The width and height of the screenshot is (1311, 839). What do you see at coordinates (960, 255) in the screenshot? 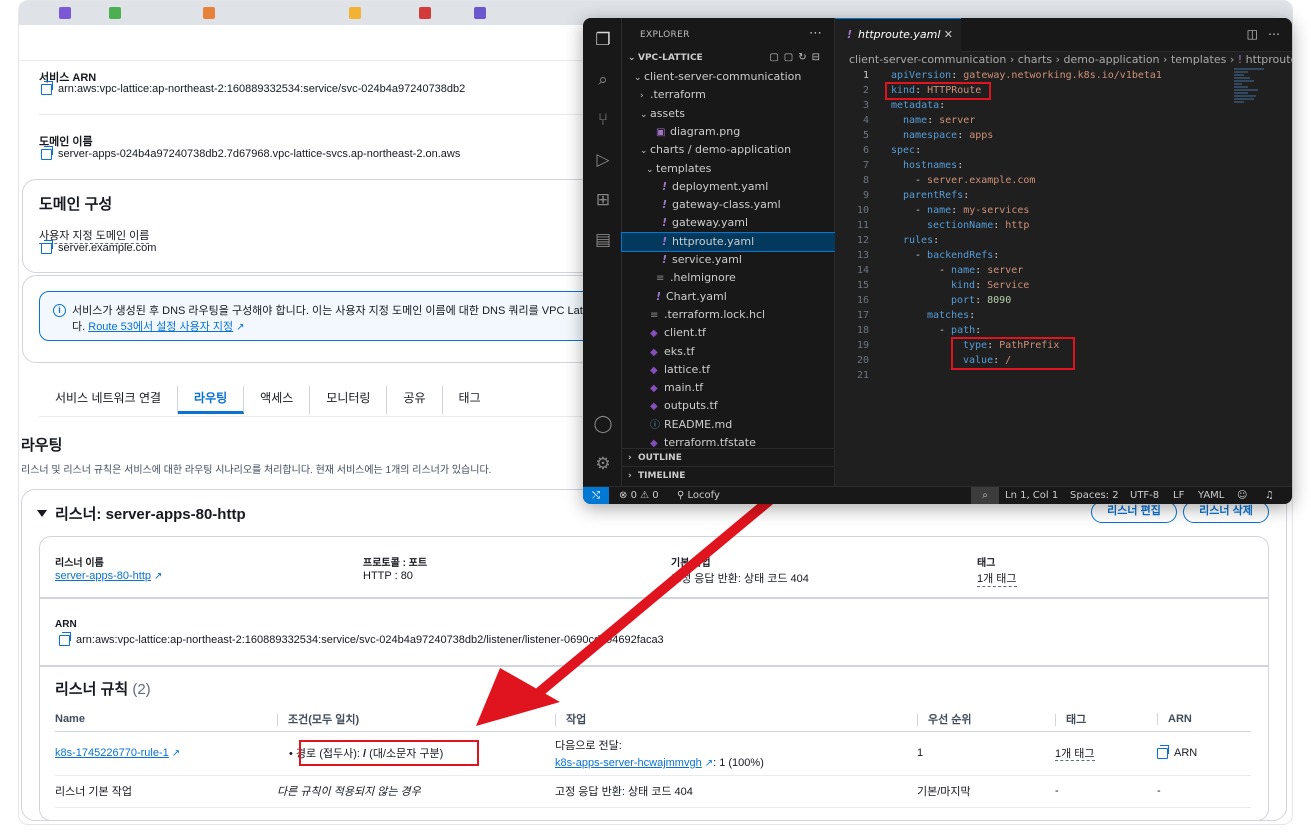
I see `code-text: - backendRefs:` at bounding box center [960, 255].